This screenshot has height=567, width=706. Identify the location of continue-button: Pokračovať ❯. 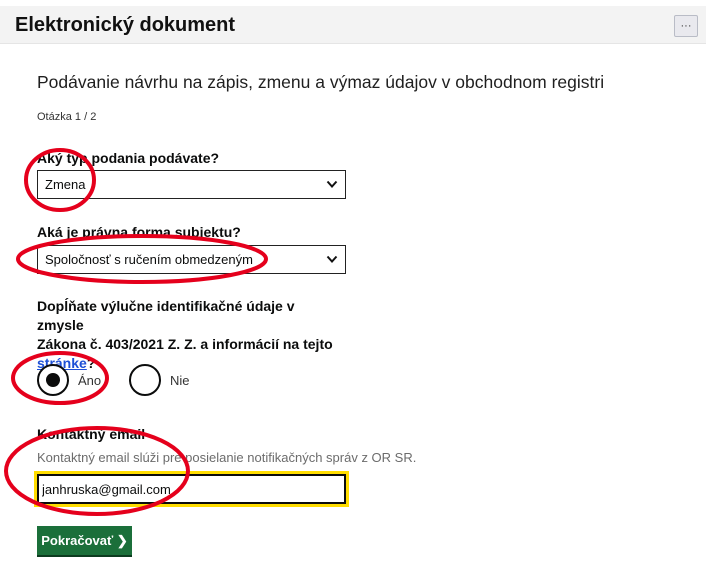
(84, 540).